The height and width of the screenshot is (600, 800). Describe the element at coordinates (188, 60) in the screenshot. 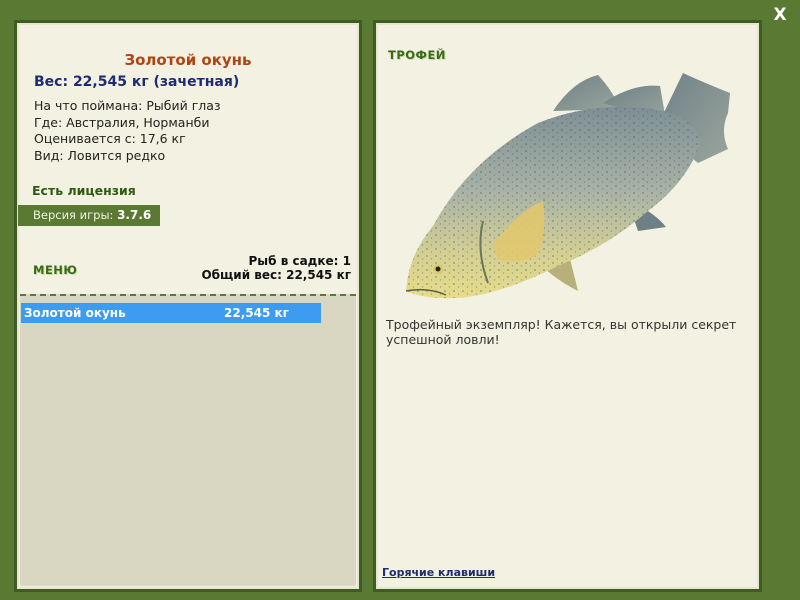

I see `fish-title: Золотой окунь` at that location.